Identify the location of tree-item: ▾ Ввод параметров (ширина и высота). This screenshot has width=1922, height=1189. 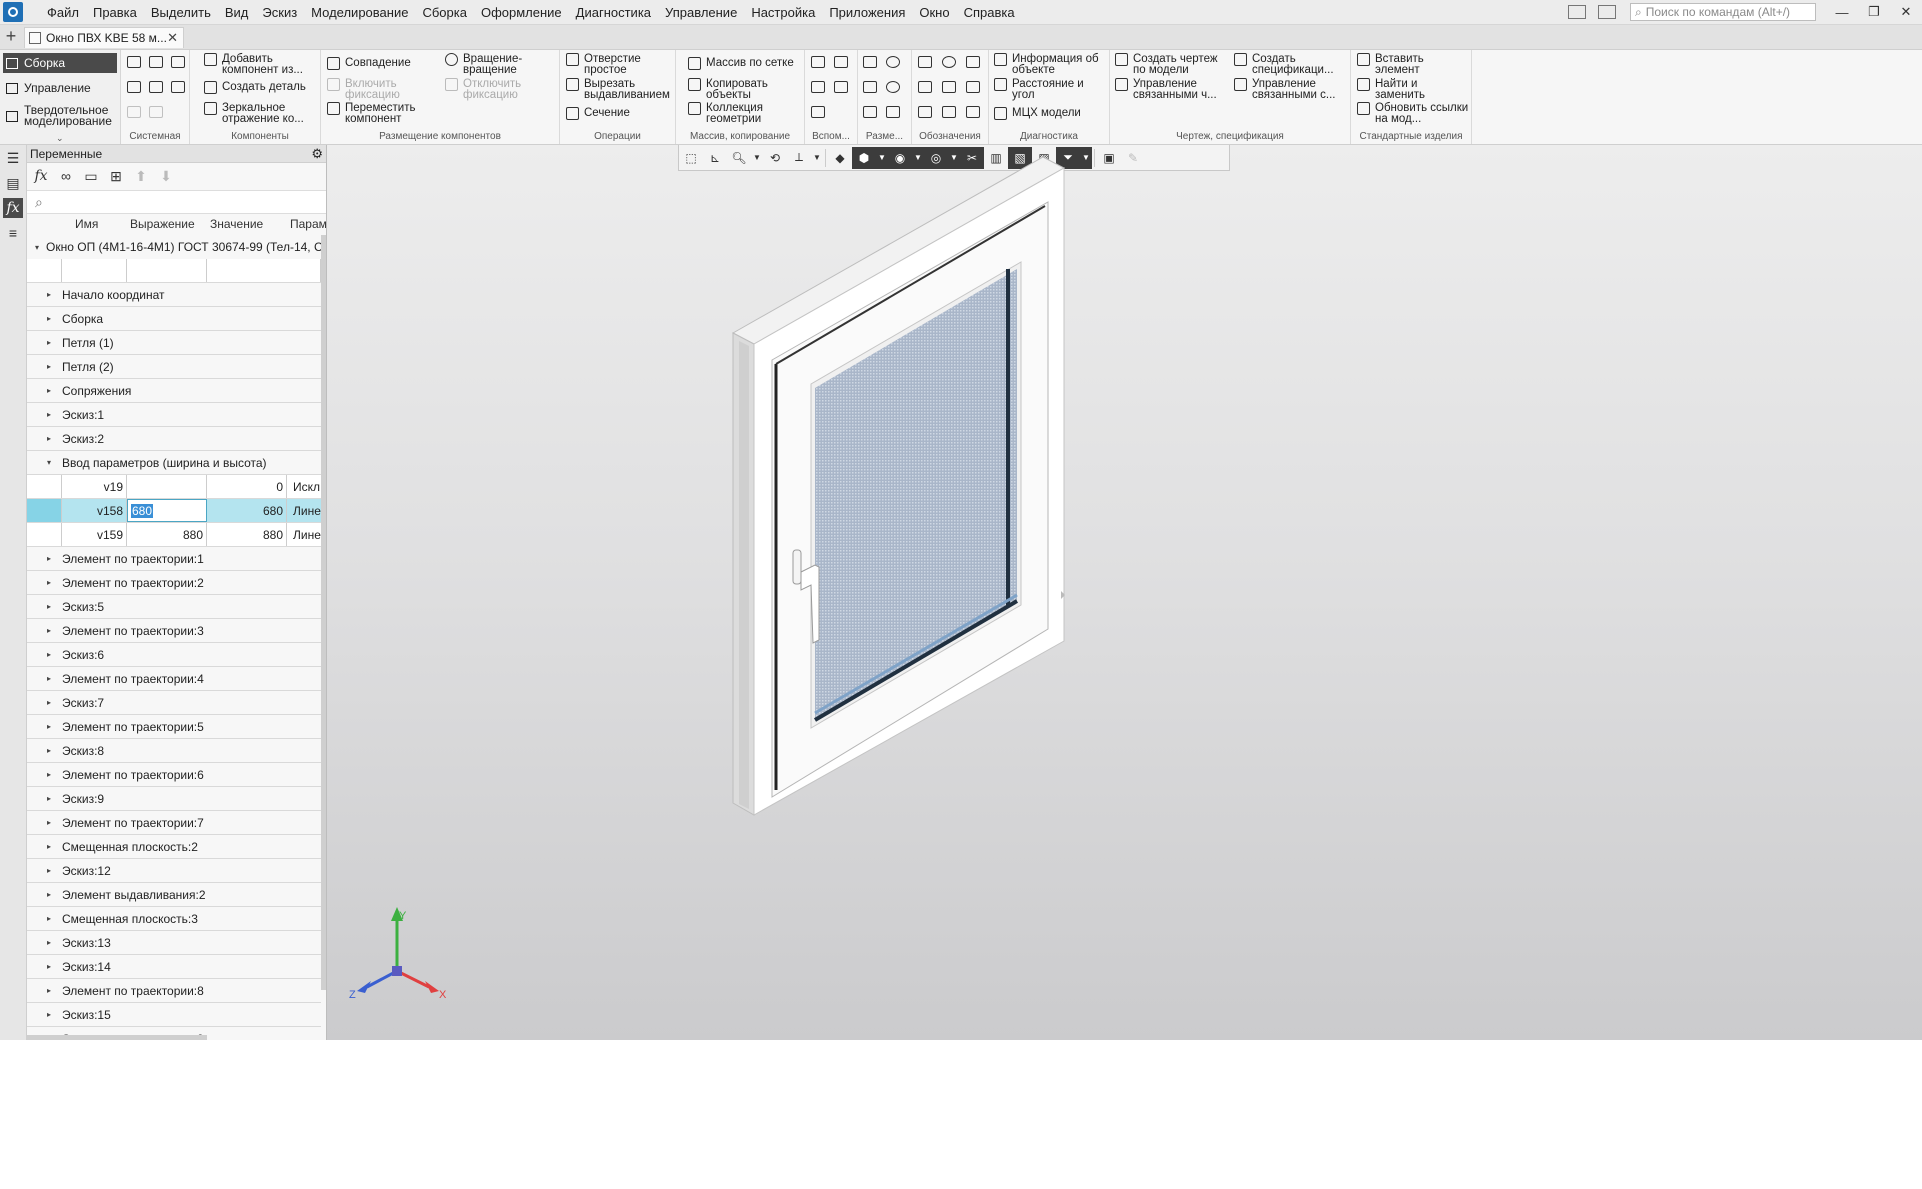
(174, 463).